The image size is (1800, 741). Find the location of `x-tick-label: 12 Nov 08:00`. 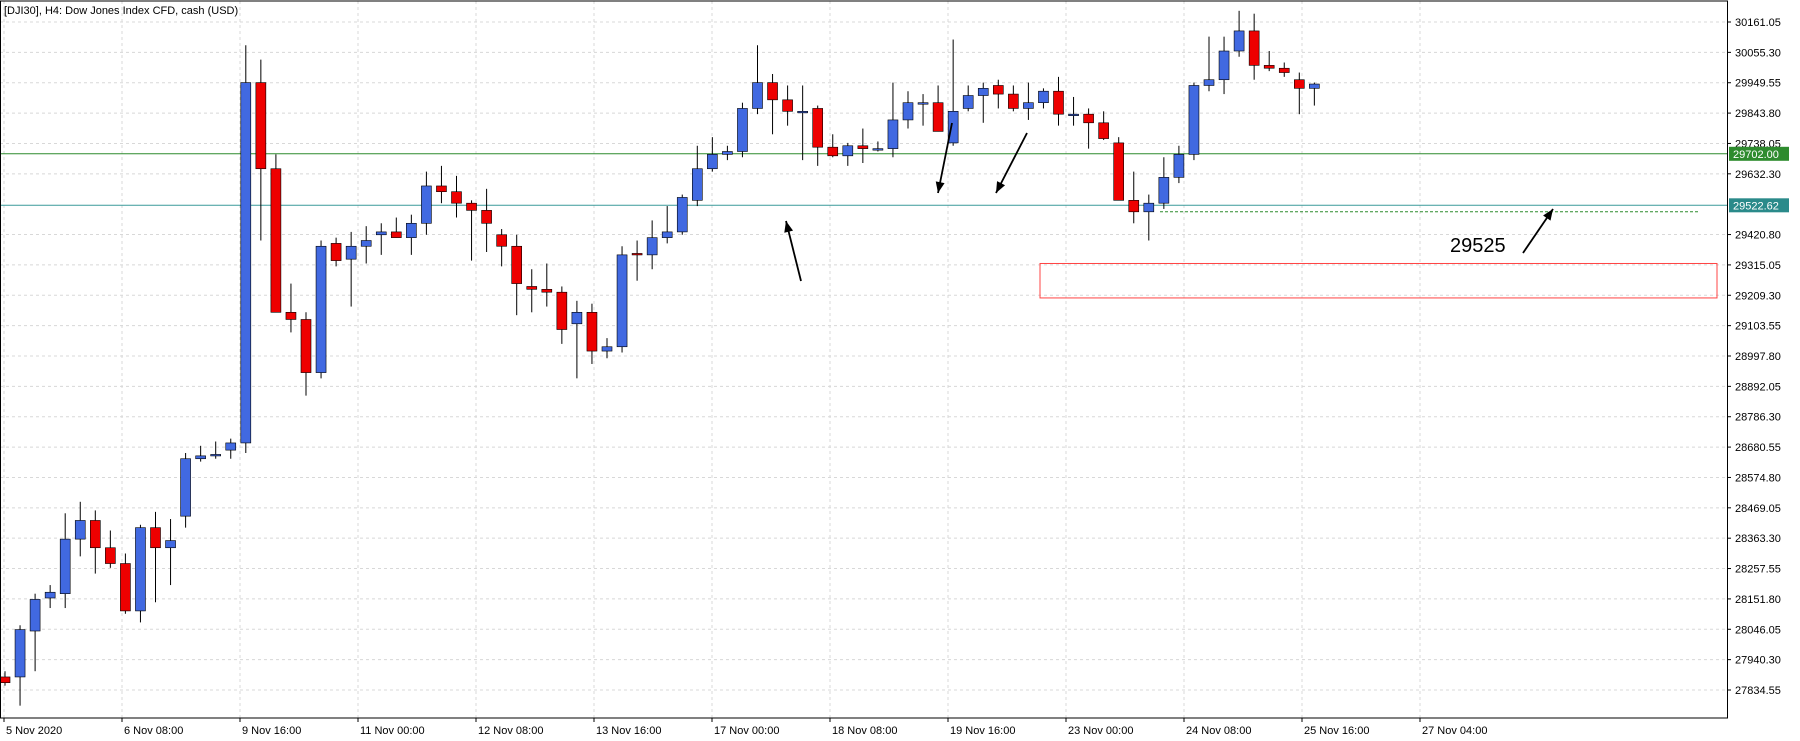

x-tick-label: 12 Nov 08:00 is located at coordinates (510, 731).